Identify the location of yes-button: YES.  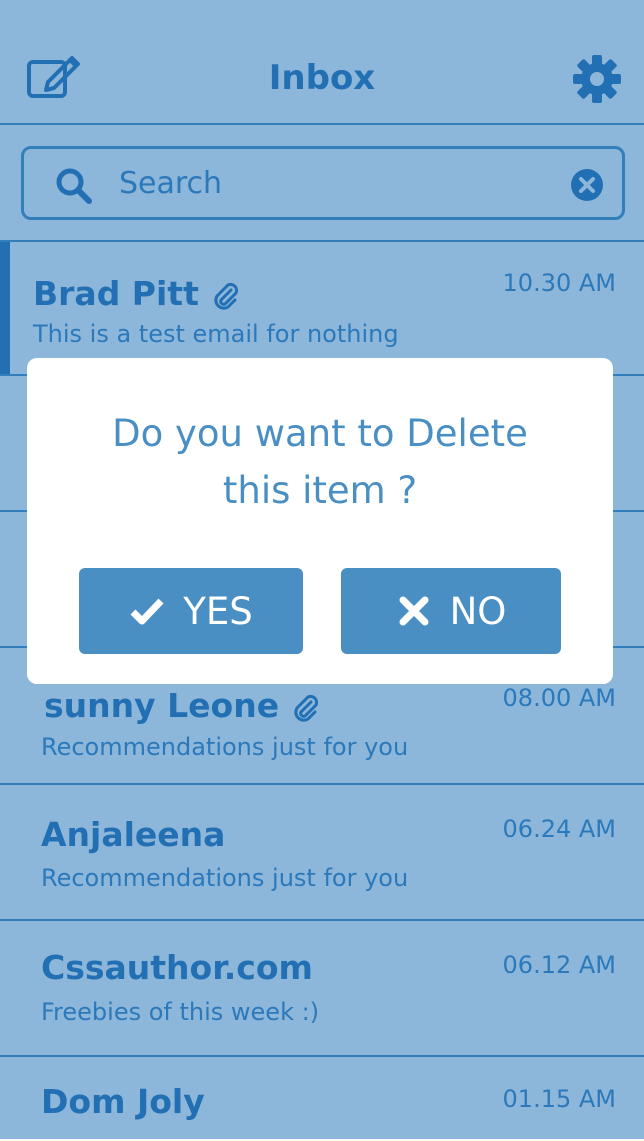
(191, 611).